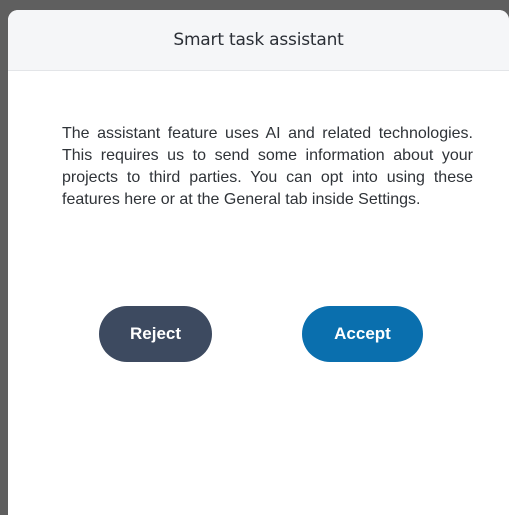 This screenshot has width=509, height=515. I want to click on dialog-header: Smart task assistant, so click(258, 40).